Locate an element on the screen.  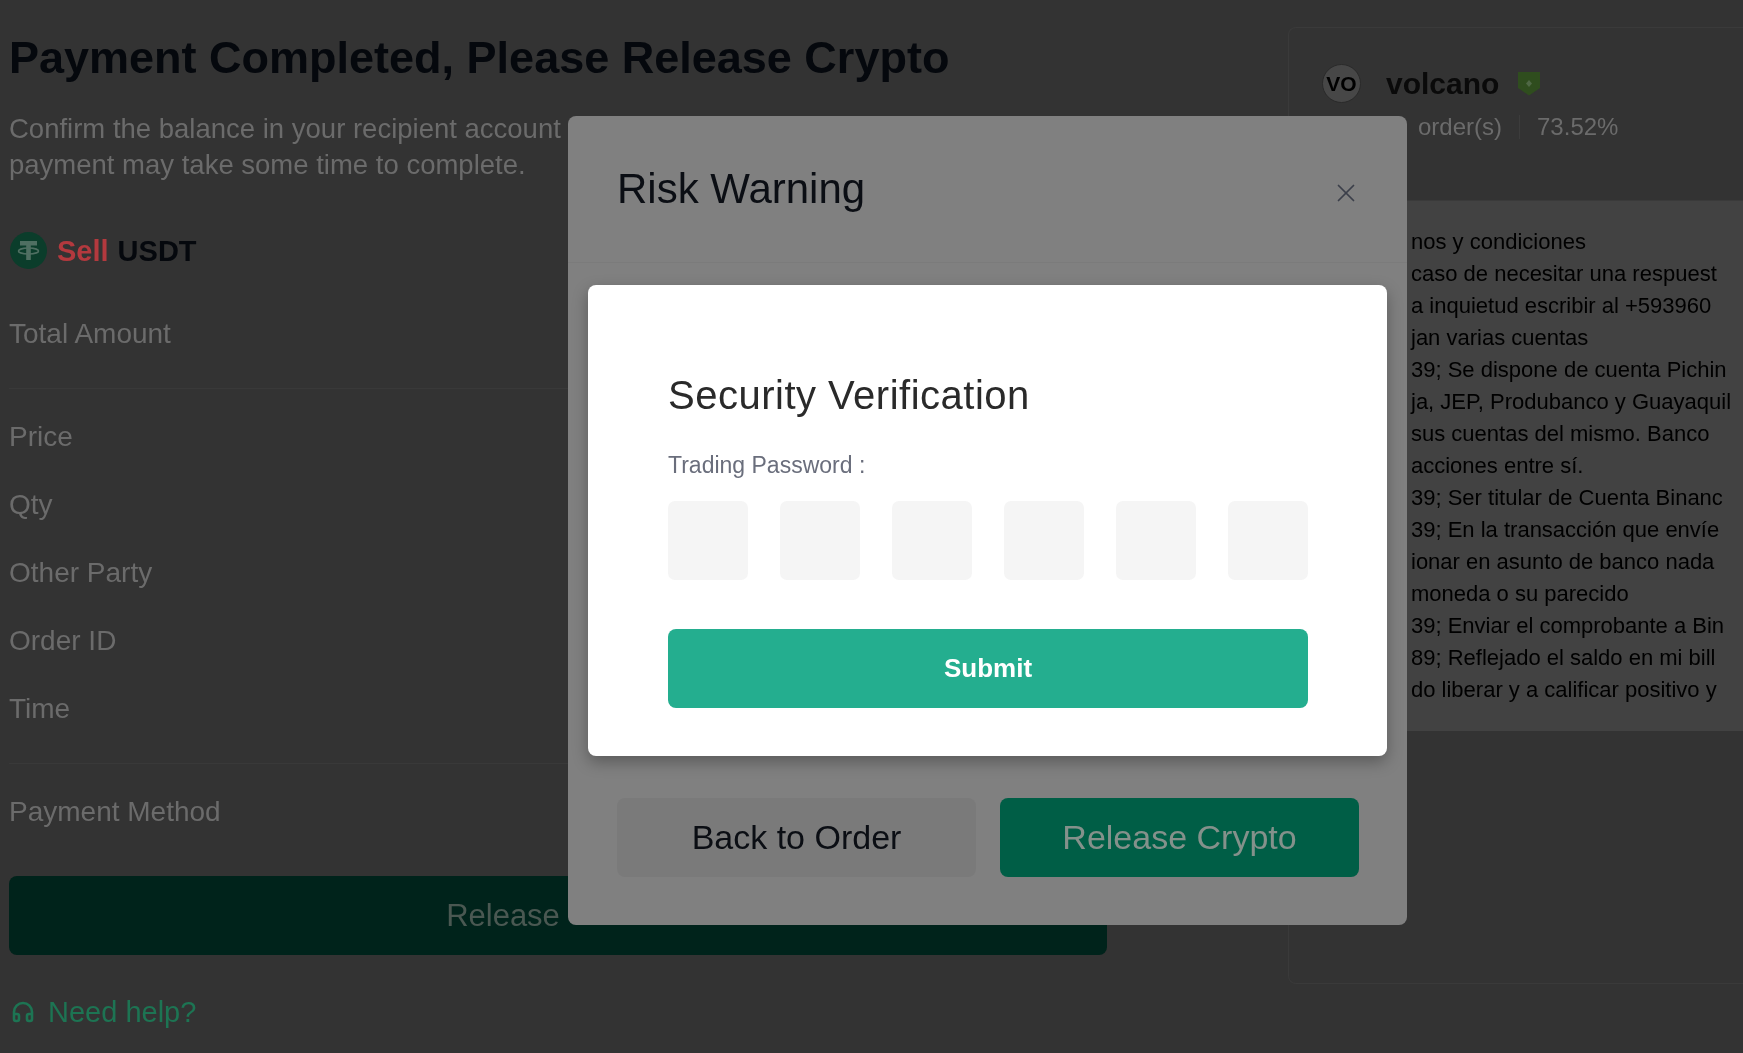
terms-line: 89; Reflejado el saldo en mi bill is located at coordinates (1563, 658).